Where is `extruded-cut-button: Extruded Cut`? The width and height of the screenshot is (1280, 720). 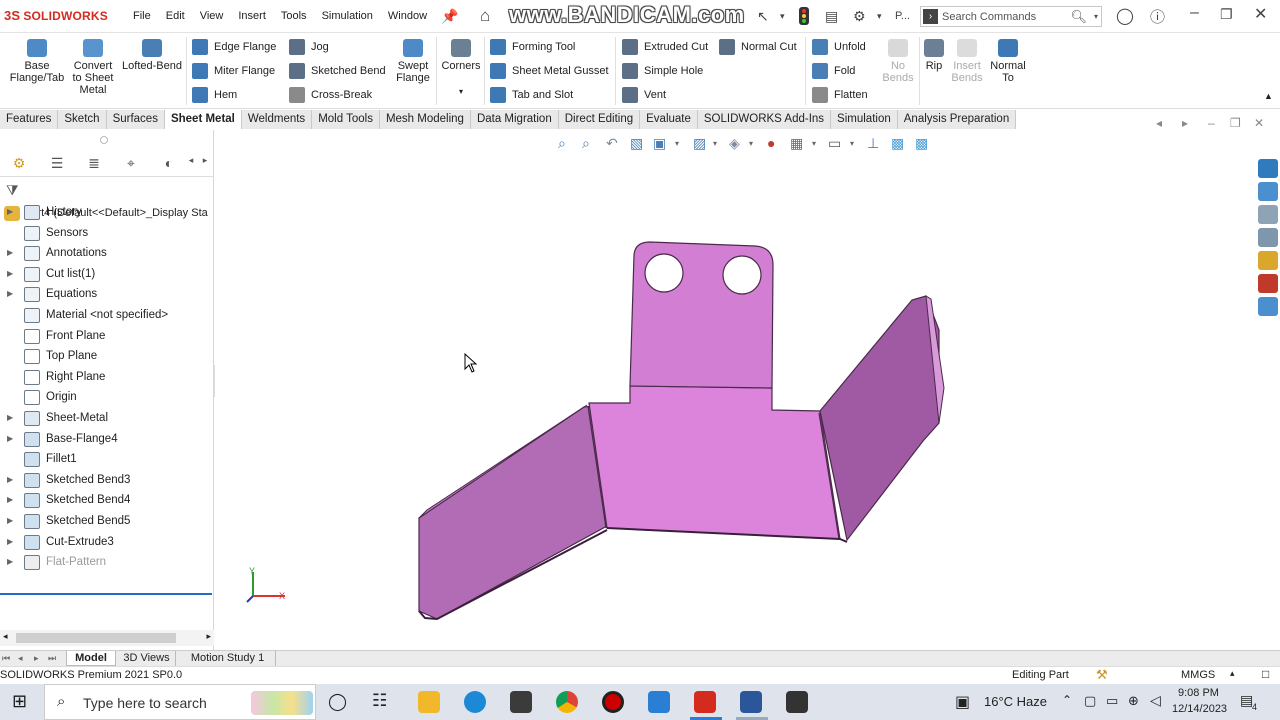
extruded-cut-button: Extruded Cut is located at coordinates (665, 47).